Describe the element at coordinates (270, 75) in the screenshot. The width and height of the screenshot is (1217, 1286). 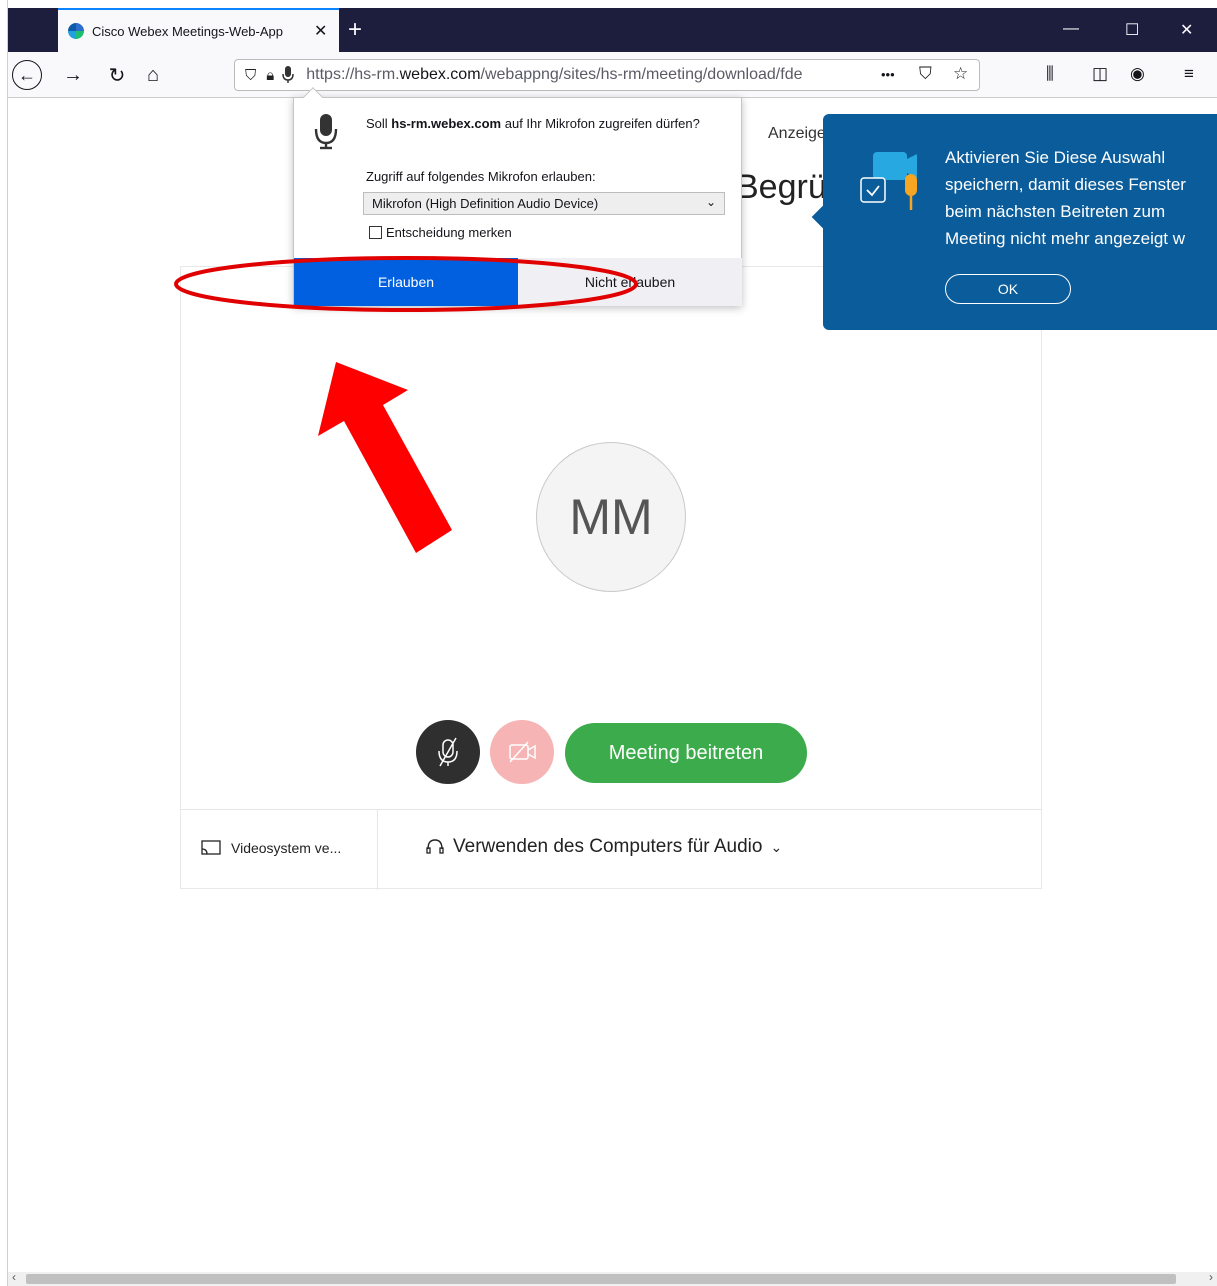
I see `lock-icon: 🔒︎` at that location.